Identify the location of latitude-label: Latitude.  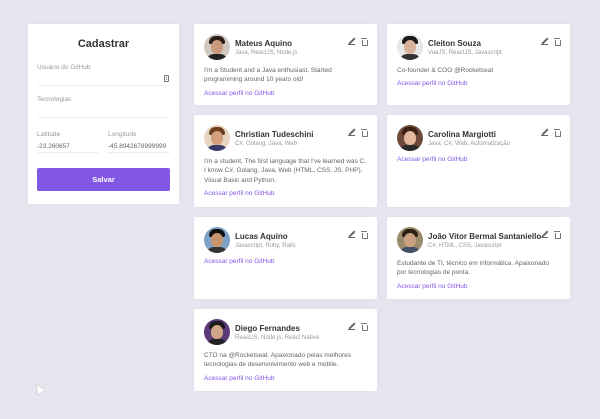
(49, 134).